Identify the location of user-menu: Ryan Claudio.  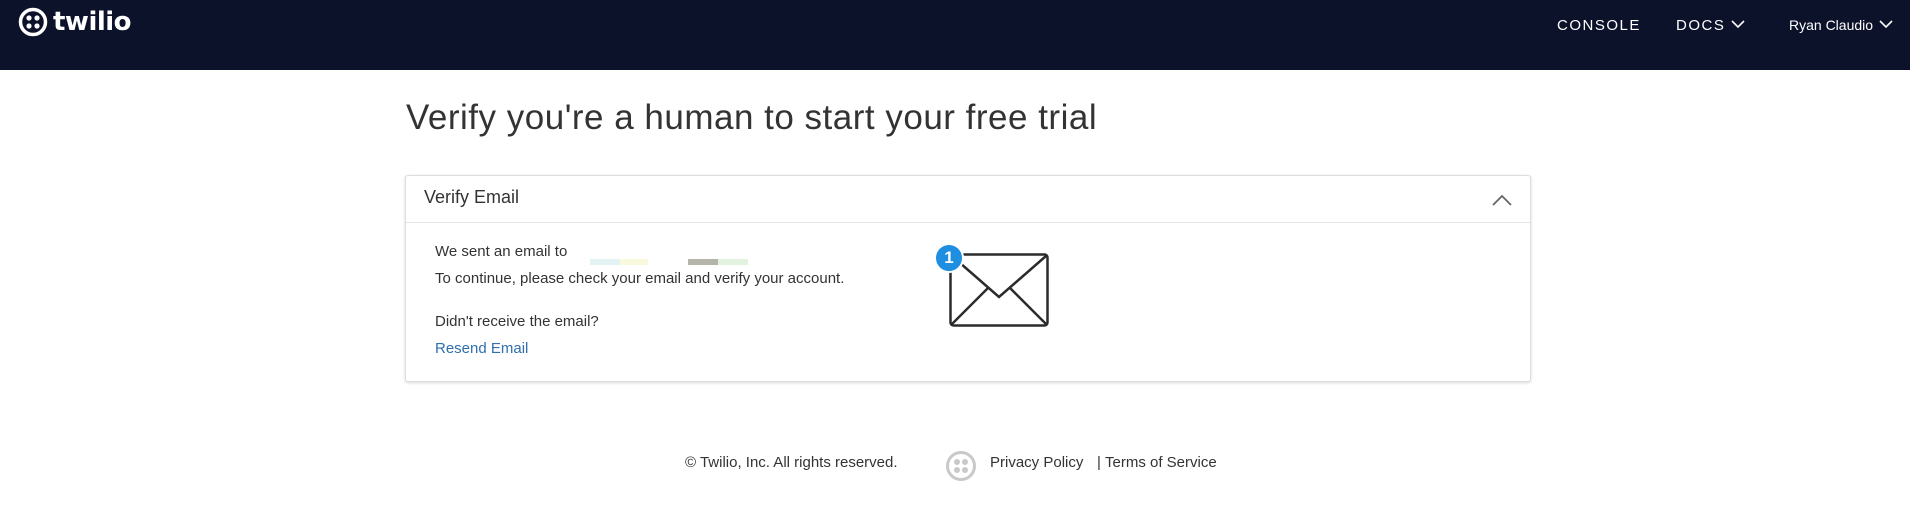
(1841, 25).